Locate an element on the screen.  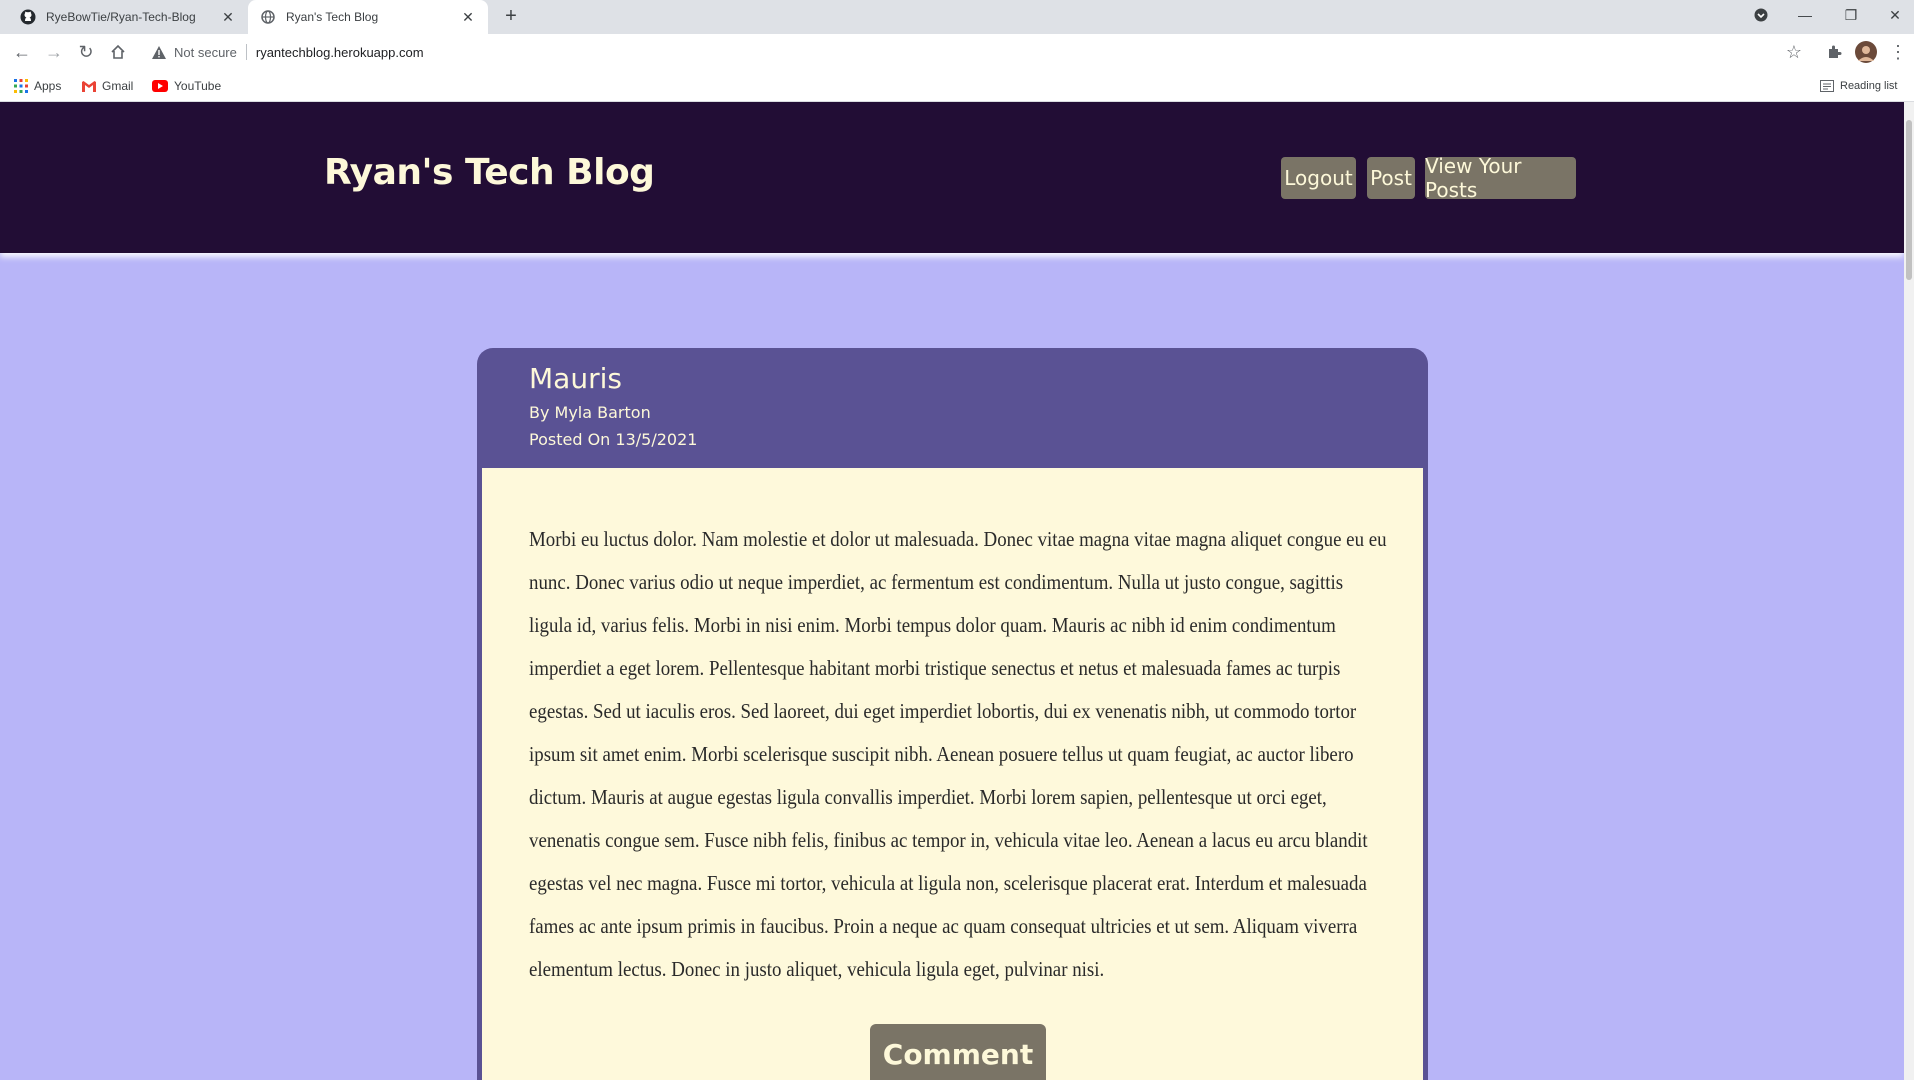
restore-icon: ❐ is located at coordinates (1851, 15).